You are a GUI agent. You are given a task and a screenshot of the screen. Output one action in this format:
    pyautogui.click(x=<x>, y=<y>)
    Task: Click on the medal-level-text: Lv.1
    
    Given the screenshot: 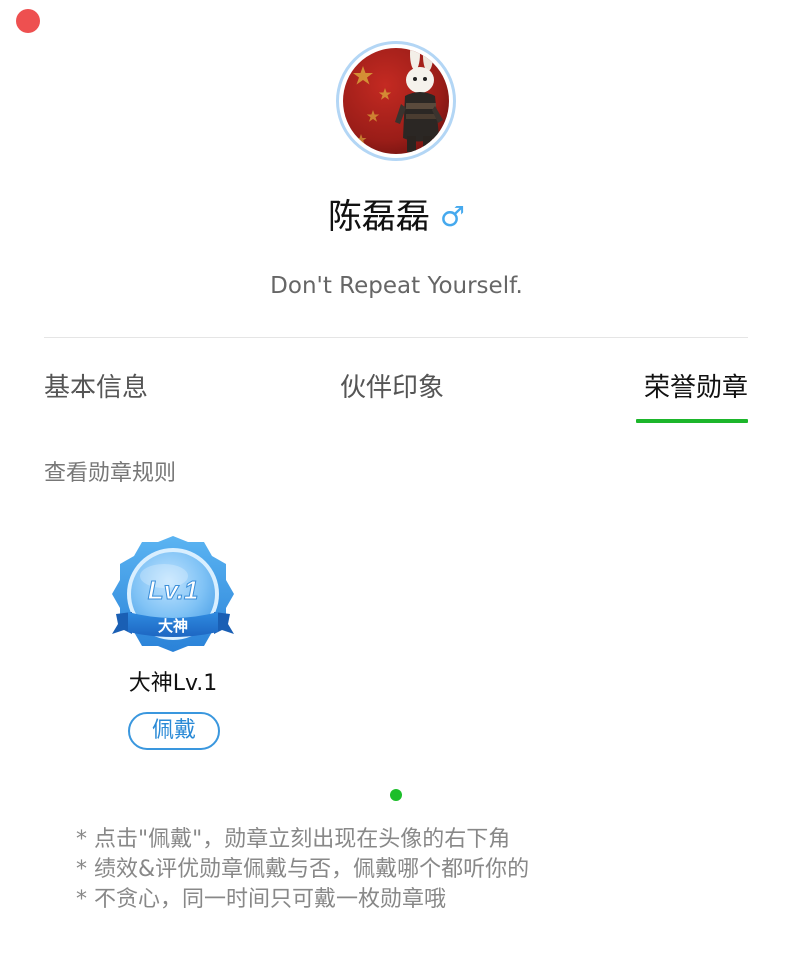 What is the action you would take?
    pyautogui.click(x=173, y=590)
    